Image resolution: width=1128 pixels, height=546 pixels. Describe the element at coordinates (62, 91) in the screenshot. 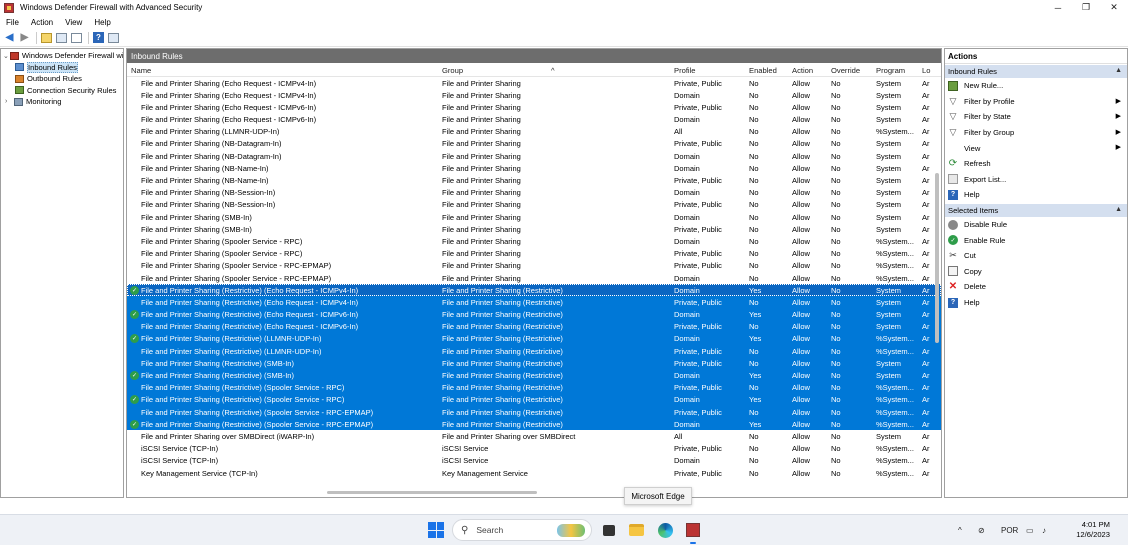

I see `tree-item-connection-security-rules: Connection Security Rules` at that location.